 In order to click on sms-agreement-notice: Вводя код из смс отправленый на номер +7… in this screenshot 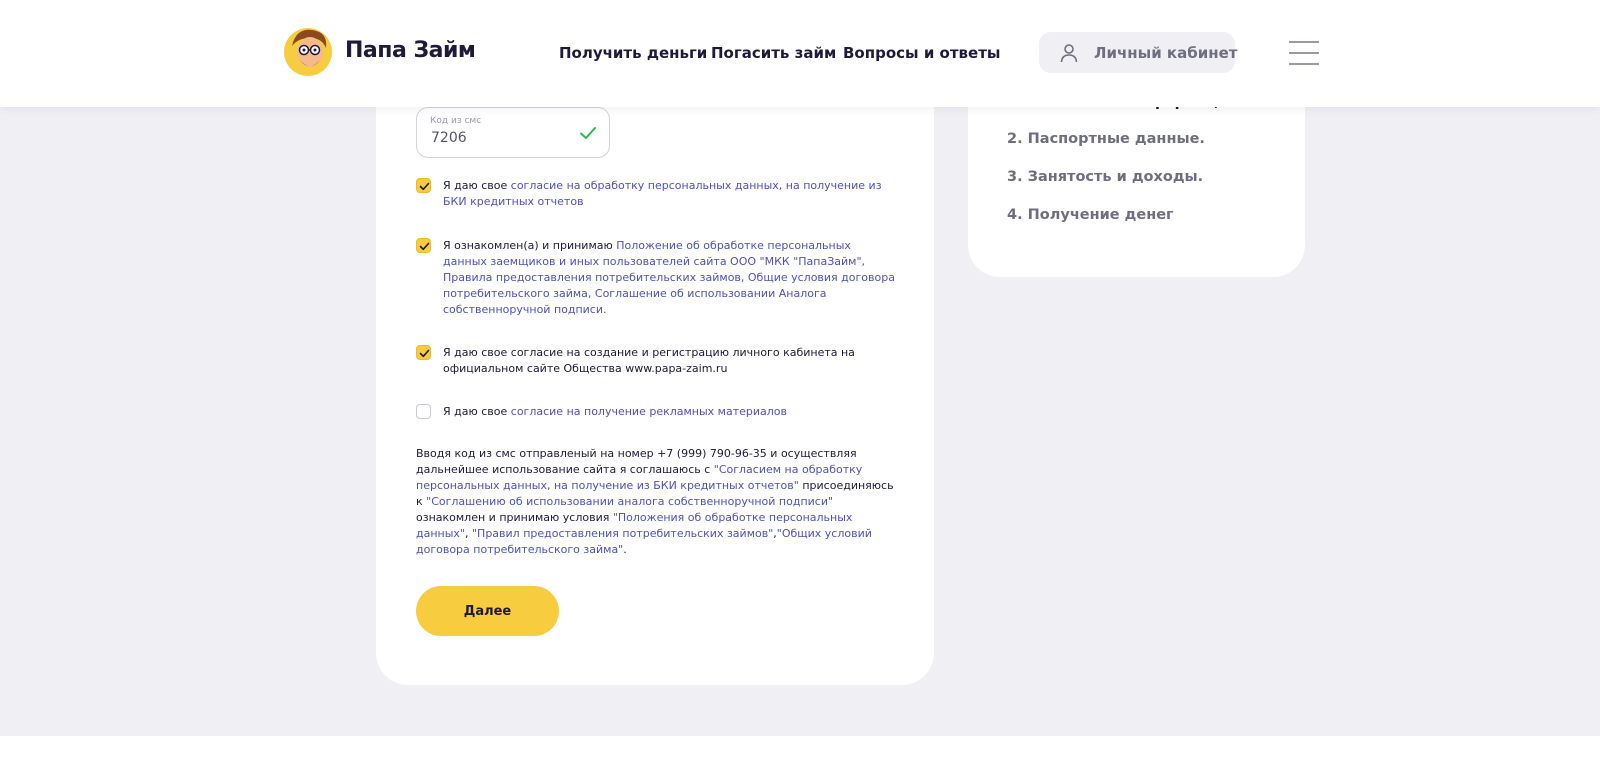, I will do `click(656, 502)`.